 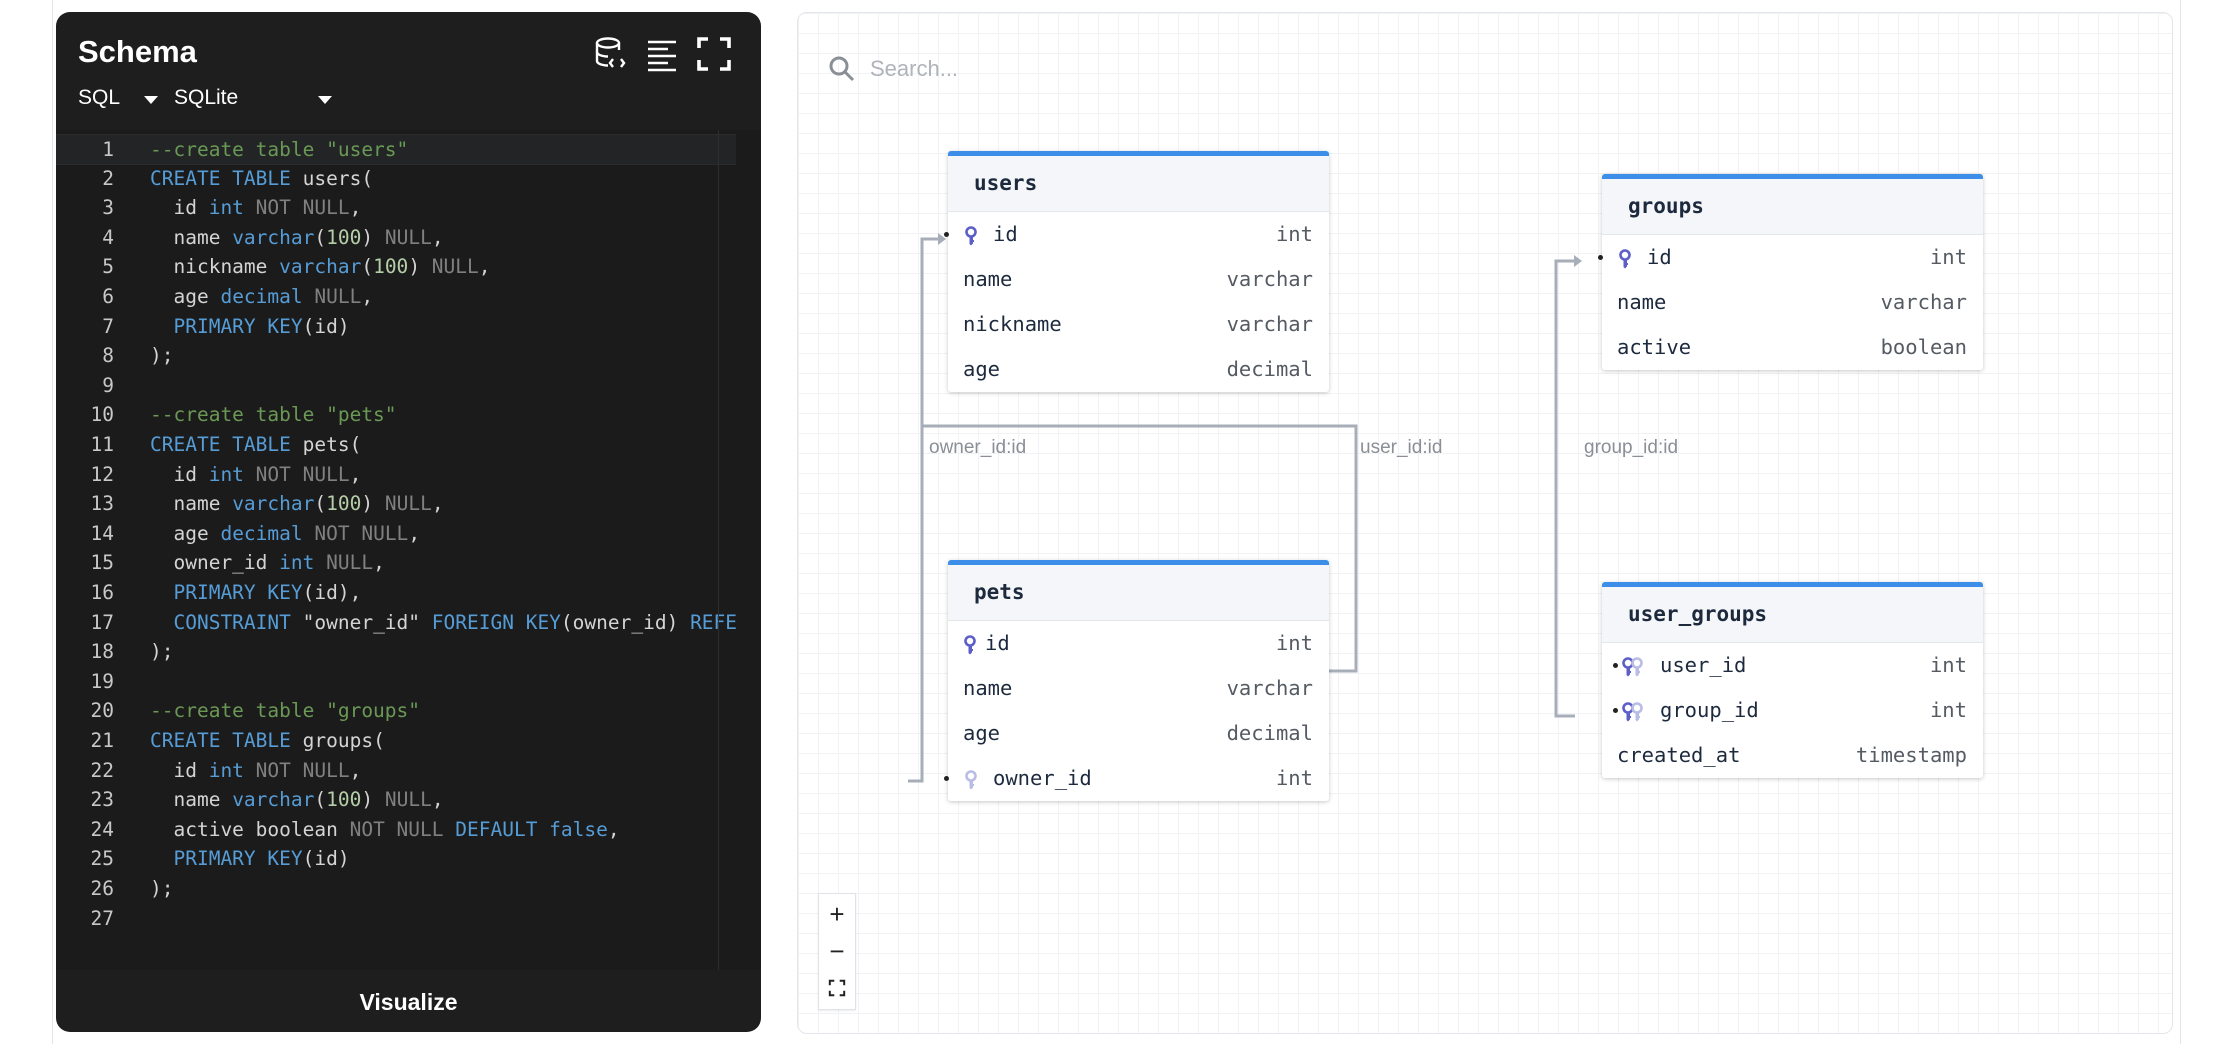 I want to click on dialect-select: SQLite, so click(x=259, y=98).